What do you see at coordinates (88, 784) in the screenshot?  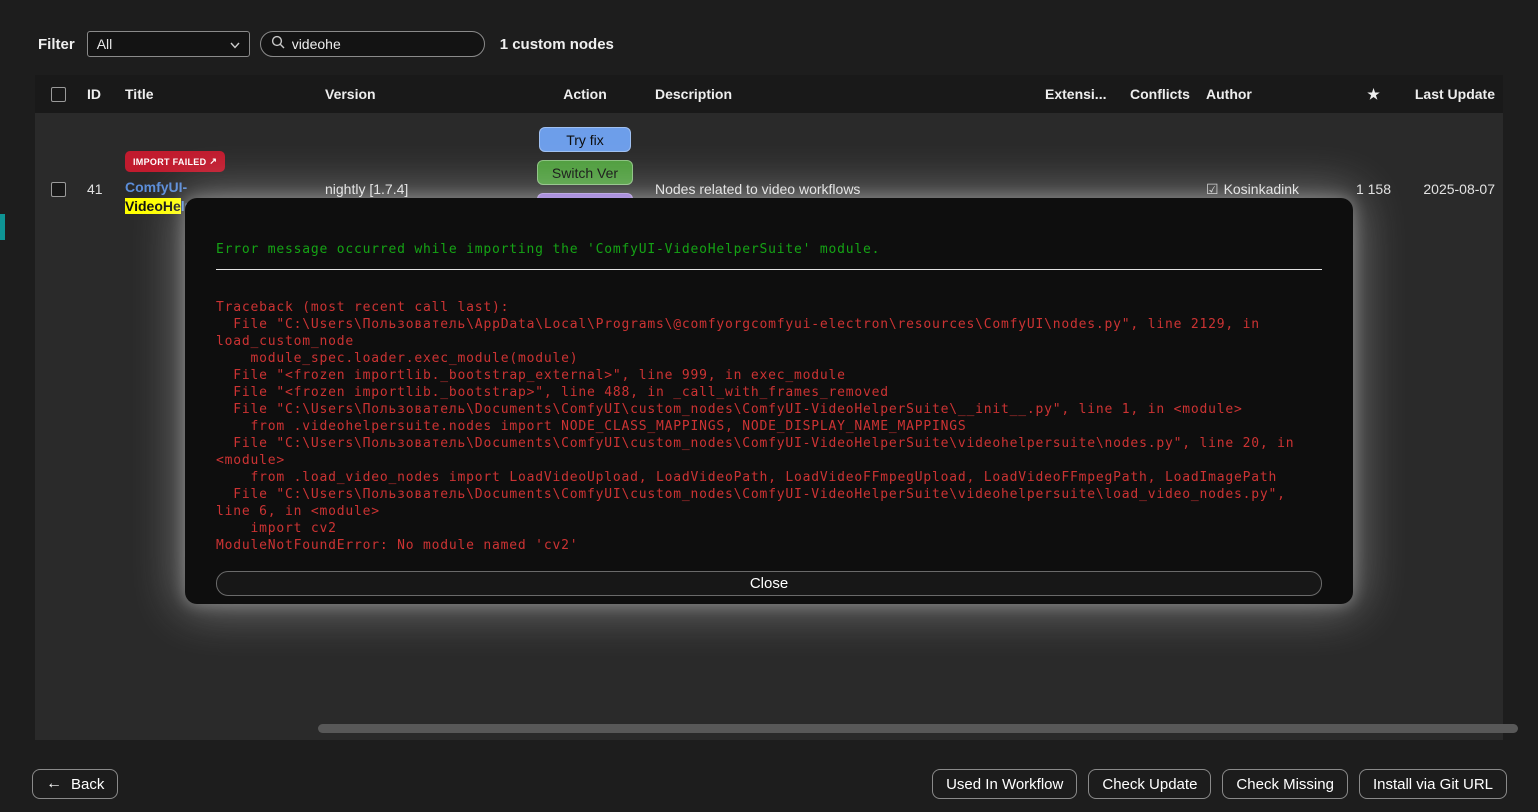 I see `back-label: Back` at bounding box center [88, 784].